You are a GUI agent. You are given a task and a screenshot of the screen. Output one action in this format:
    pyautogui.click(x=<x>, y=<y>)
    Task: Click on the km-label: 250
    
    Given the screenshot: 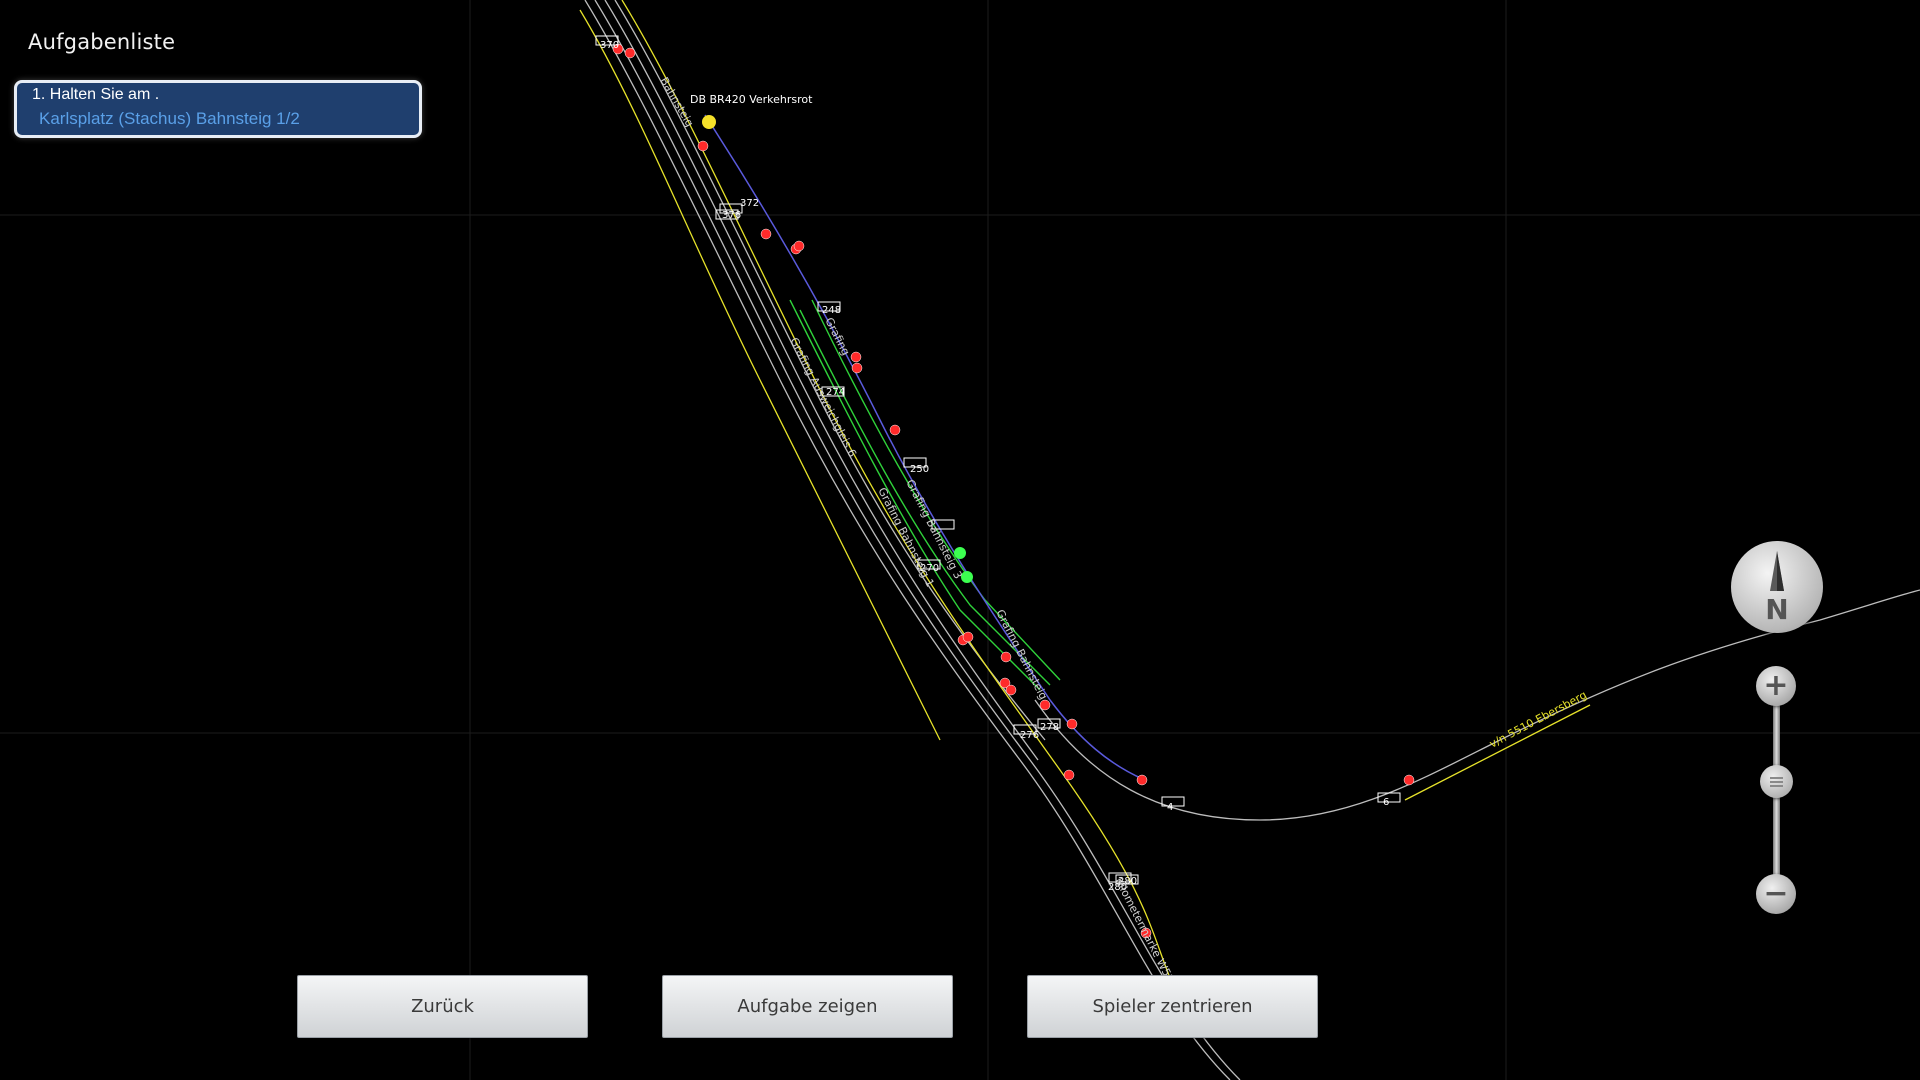 What is the action you would take?
    pyautogui.click(x=919, y=469)
    